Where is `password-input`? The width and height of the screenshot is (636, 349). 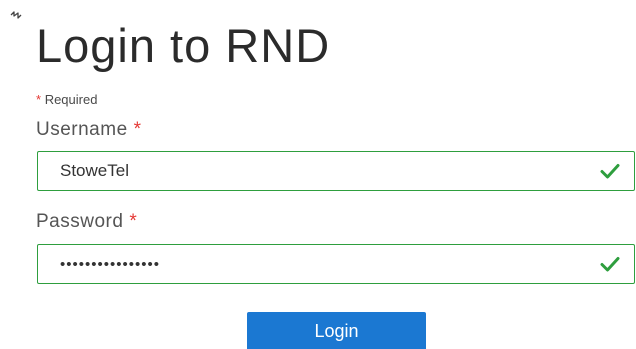 password-input is located at coordinates (308, 264).